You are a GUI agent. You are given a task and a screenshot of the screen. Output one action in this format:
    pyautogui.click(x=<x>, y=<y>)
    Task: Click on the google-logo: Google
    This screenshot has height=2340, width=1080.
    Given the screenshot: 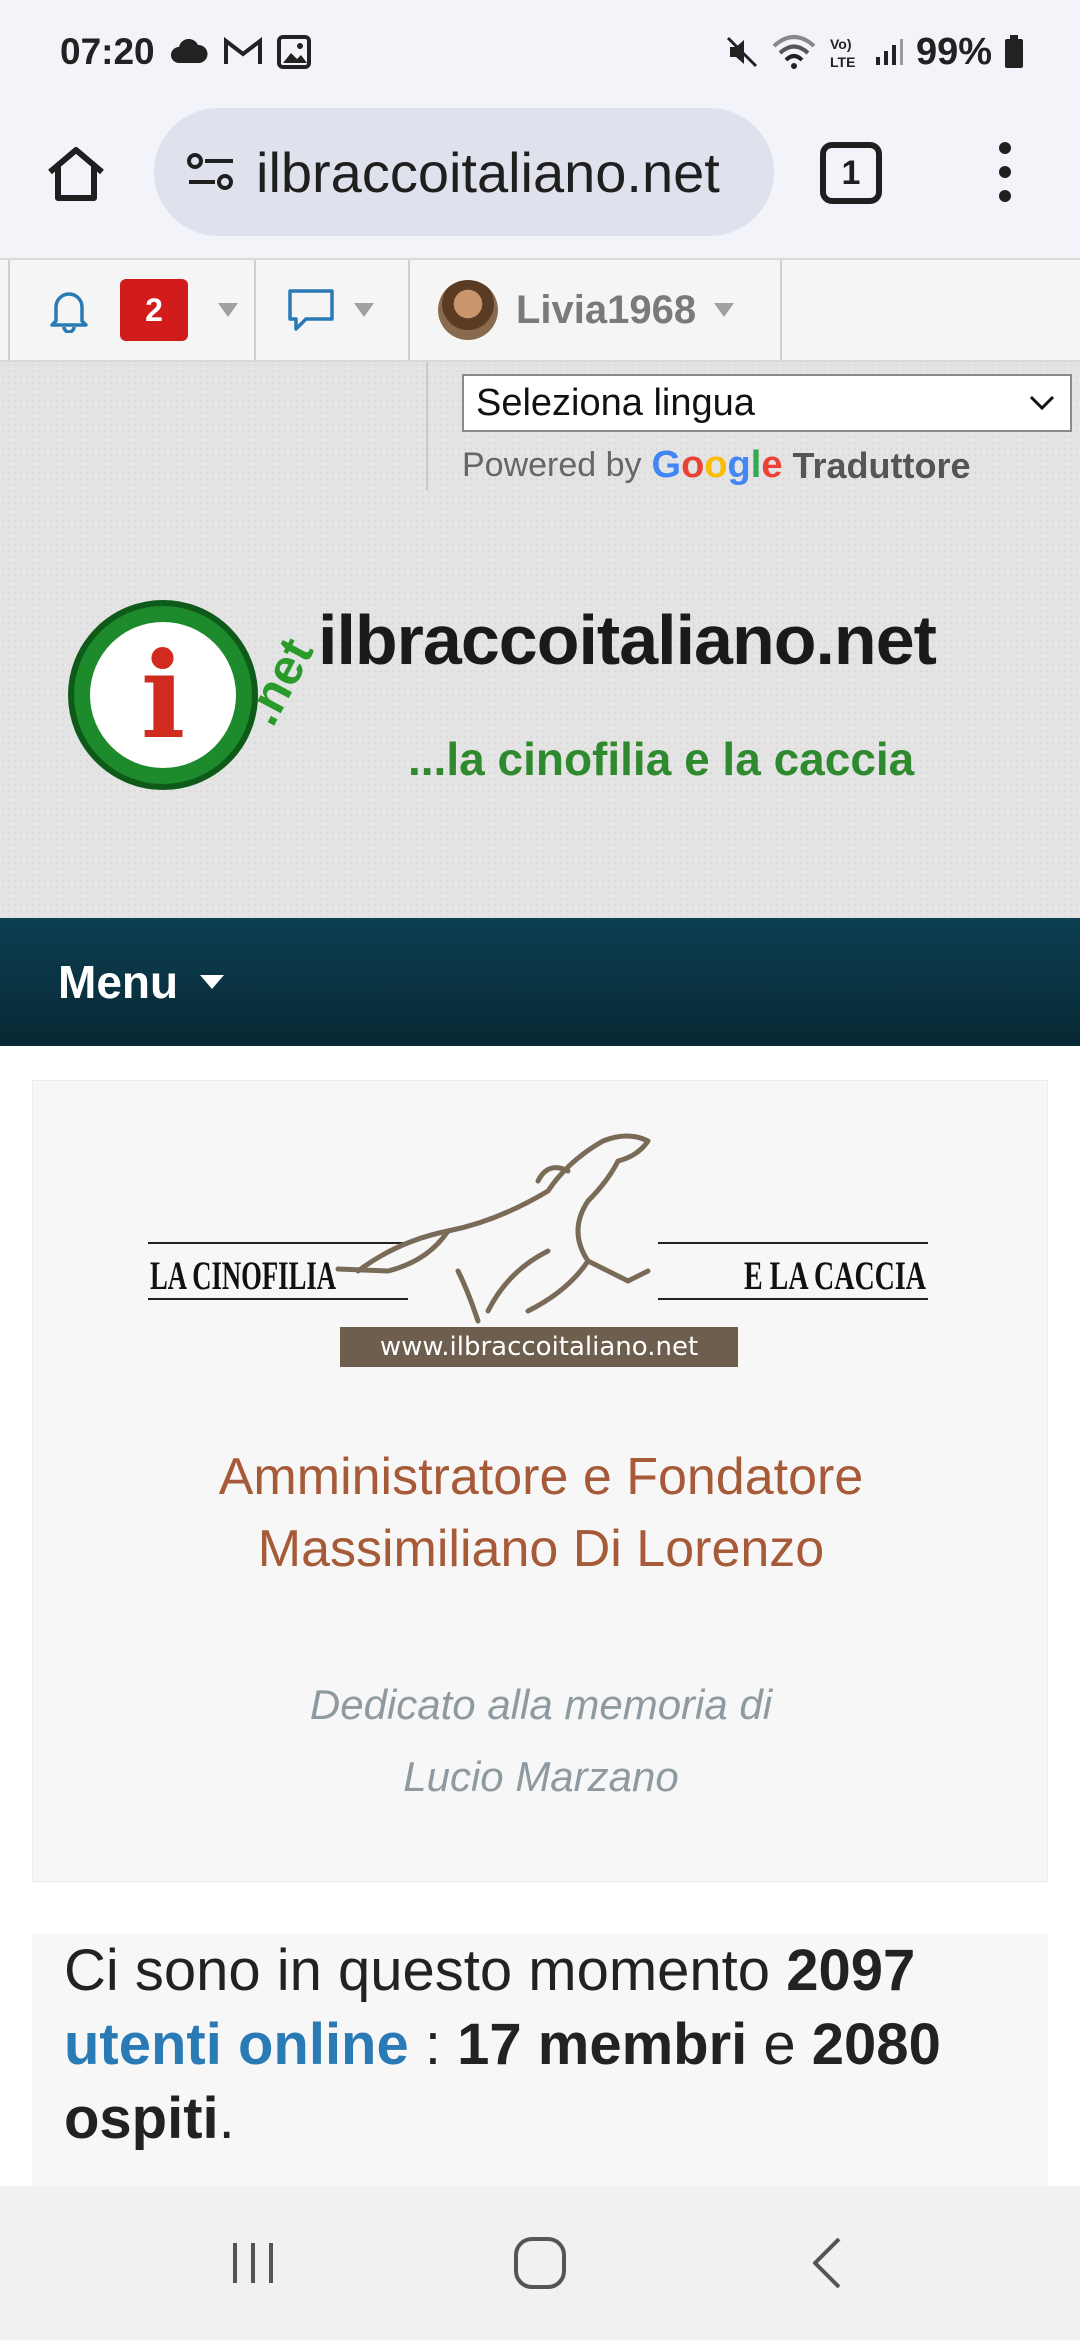 What is the action you would take?
    pyautogui.click(x=717, y=465)
    